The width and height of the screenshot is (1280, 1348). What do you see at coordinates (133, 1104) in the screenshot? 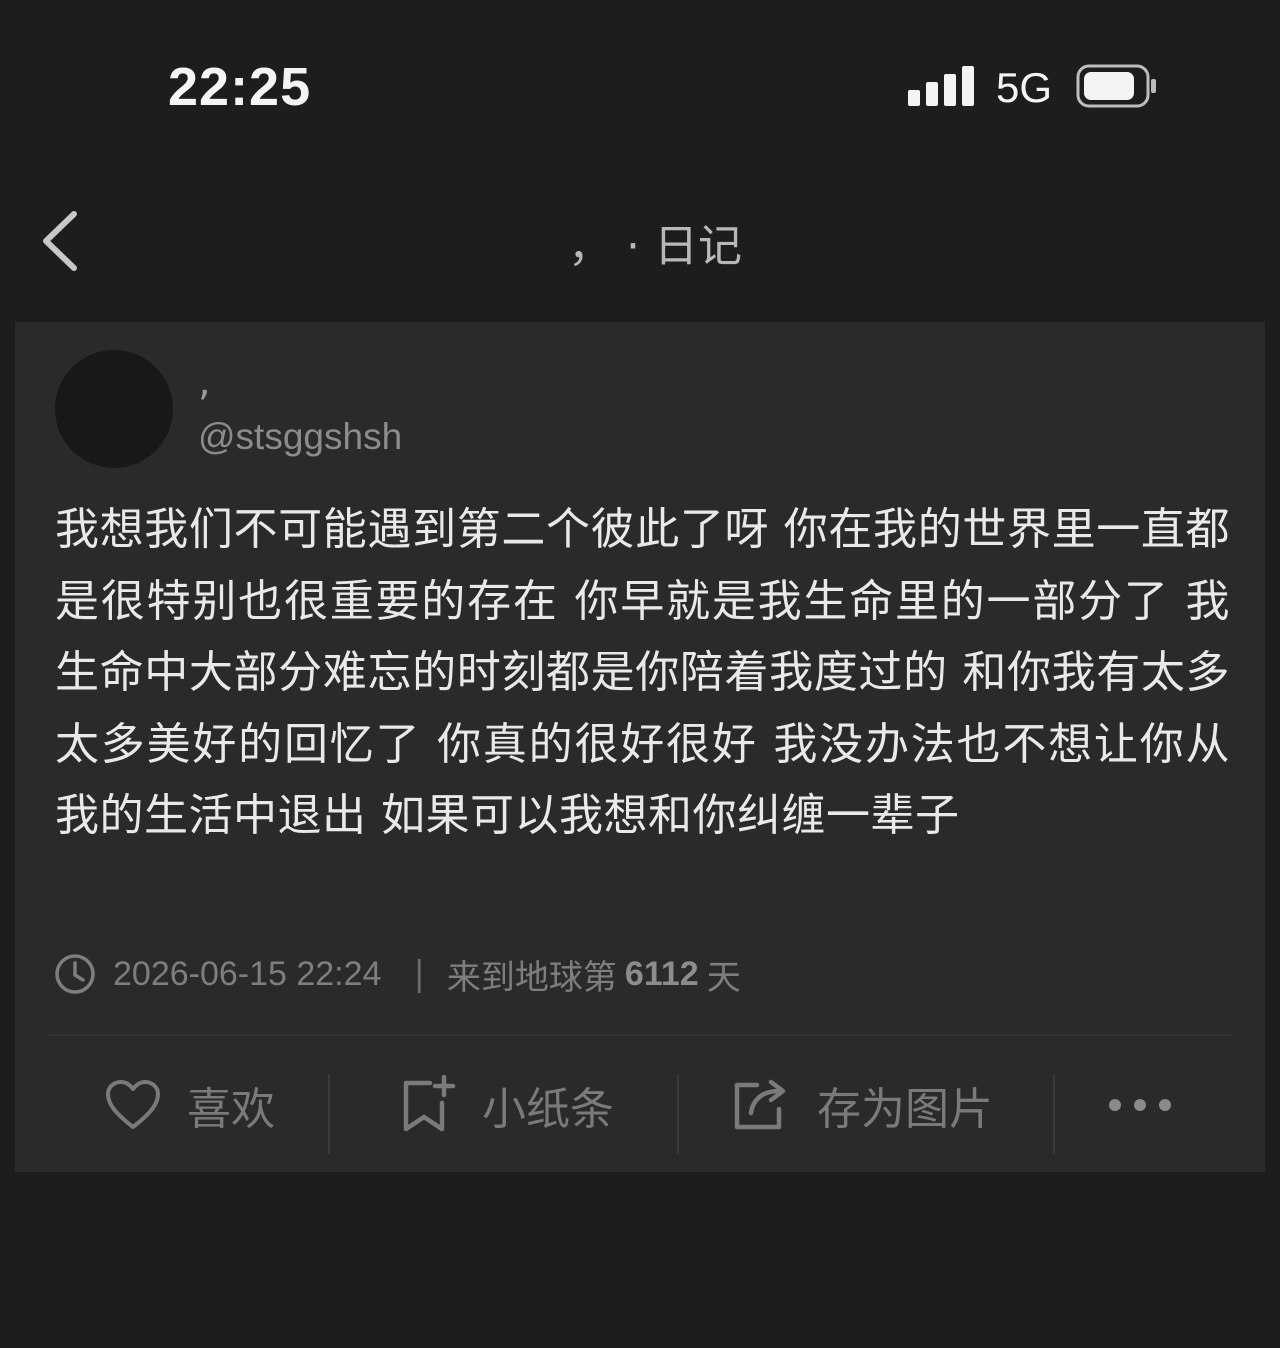
I see `heart-icon` at bounding box center [133, 1104].